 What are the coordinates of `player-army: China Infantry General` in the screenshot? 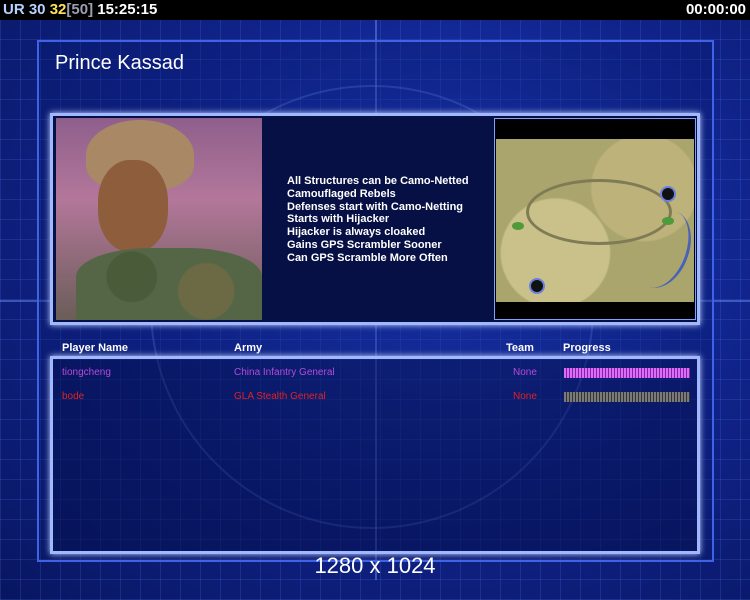 It's located at (284, 372).